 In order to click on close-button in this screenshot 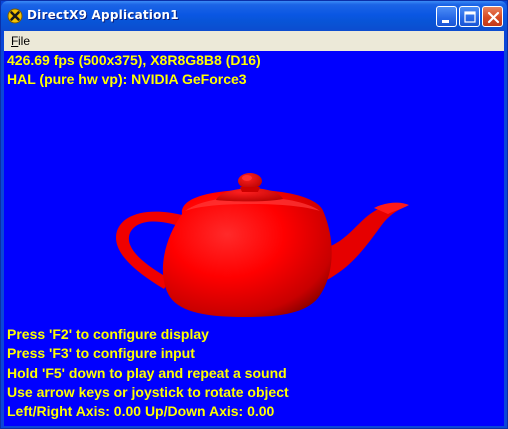, I will do `click(492, 16)`.